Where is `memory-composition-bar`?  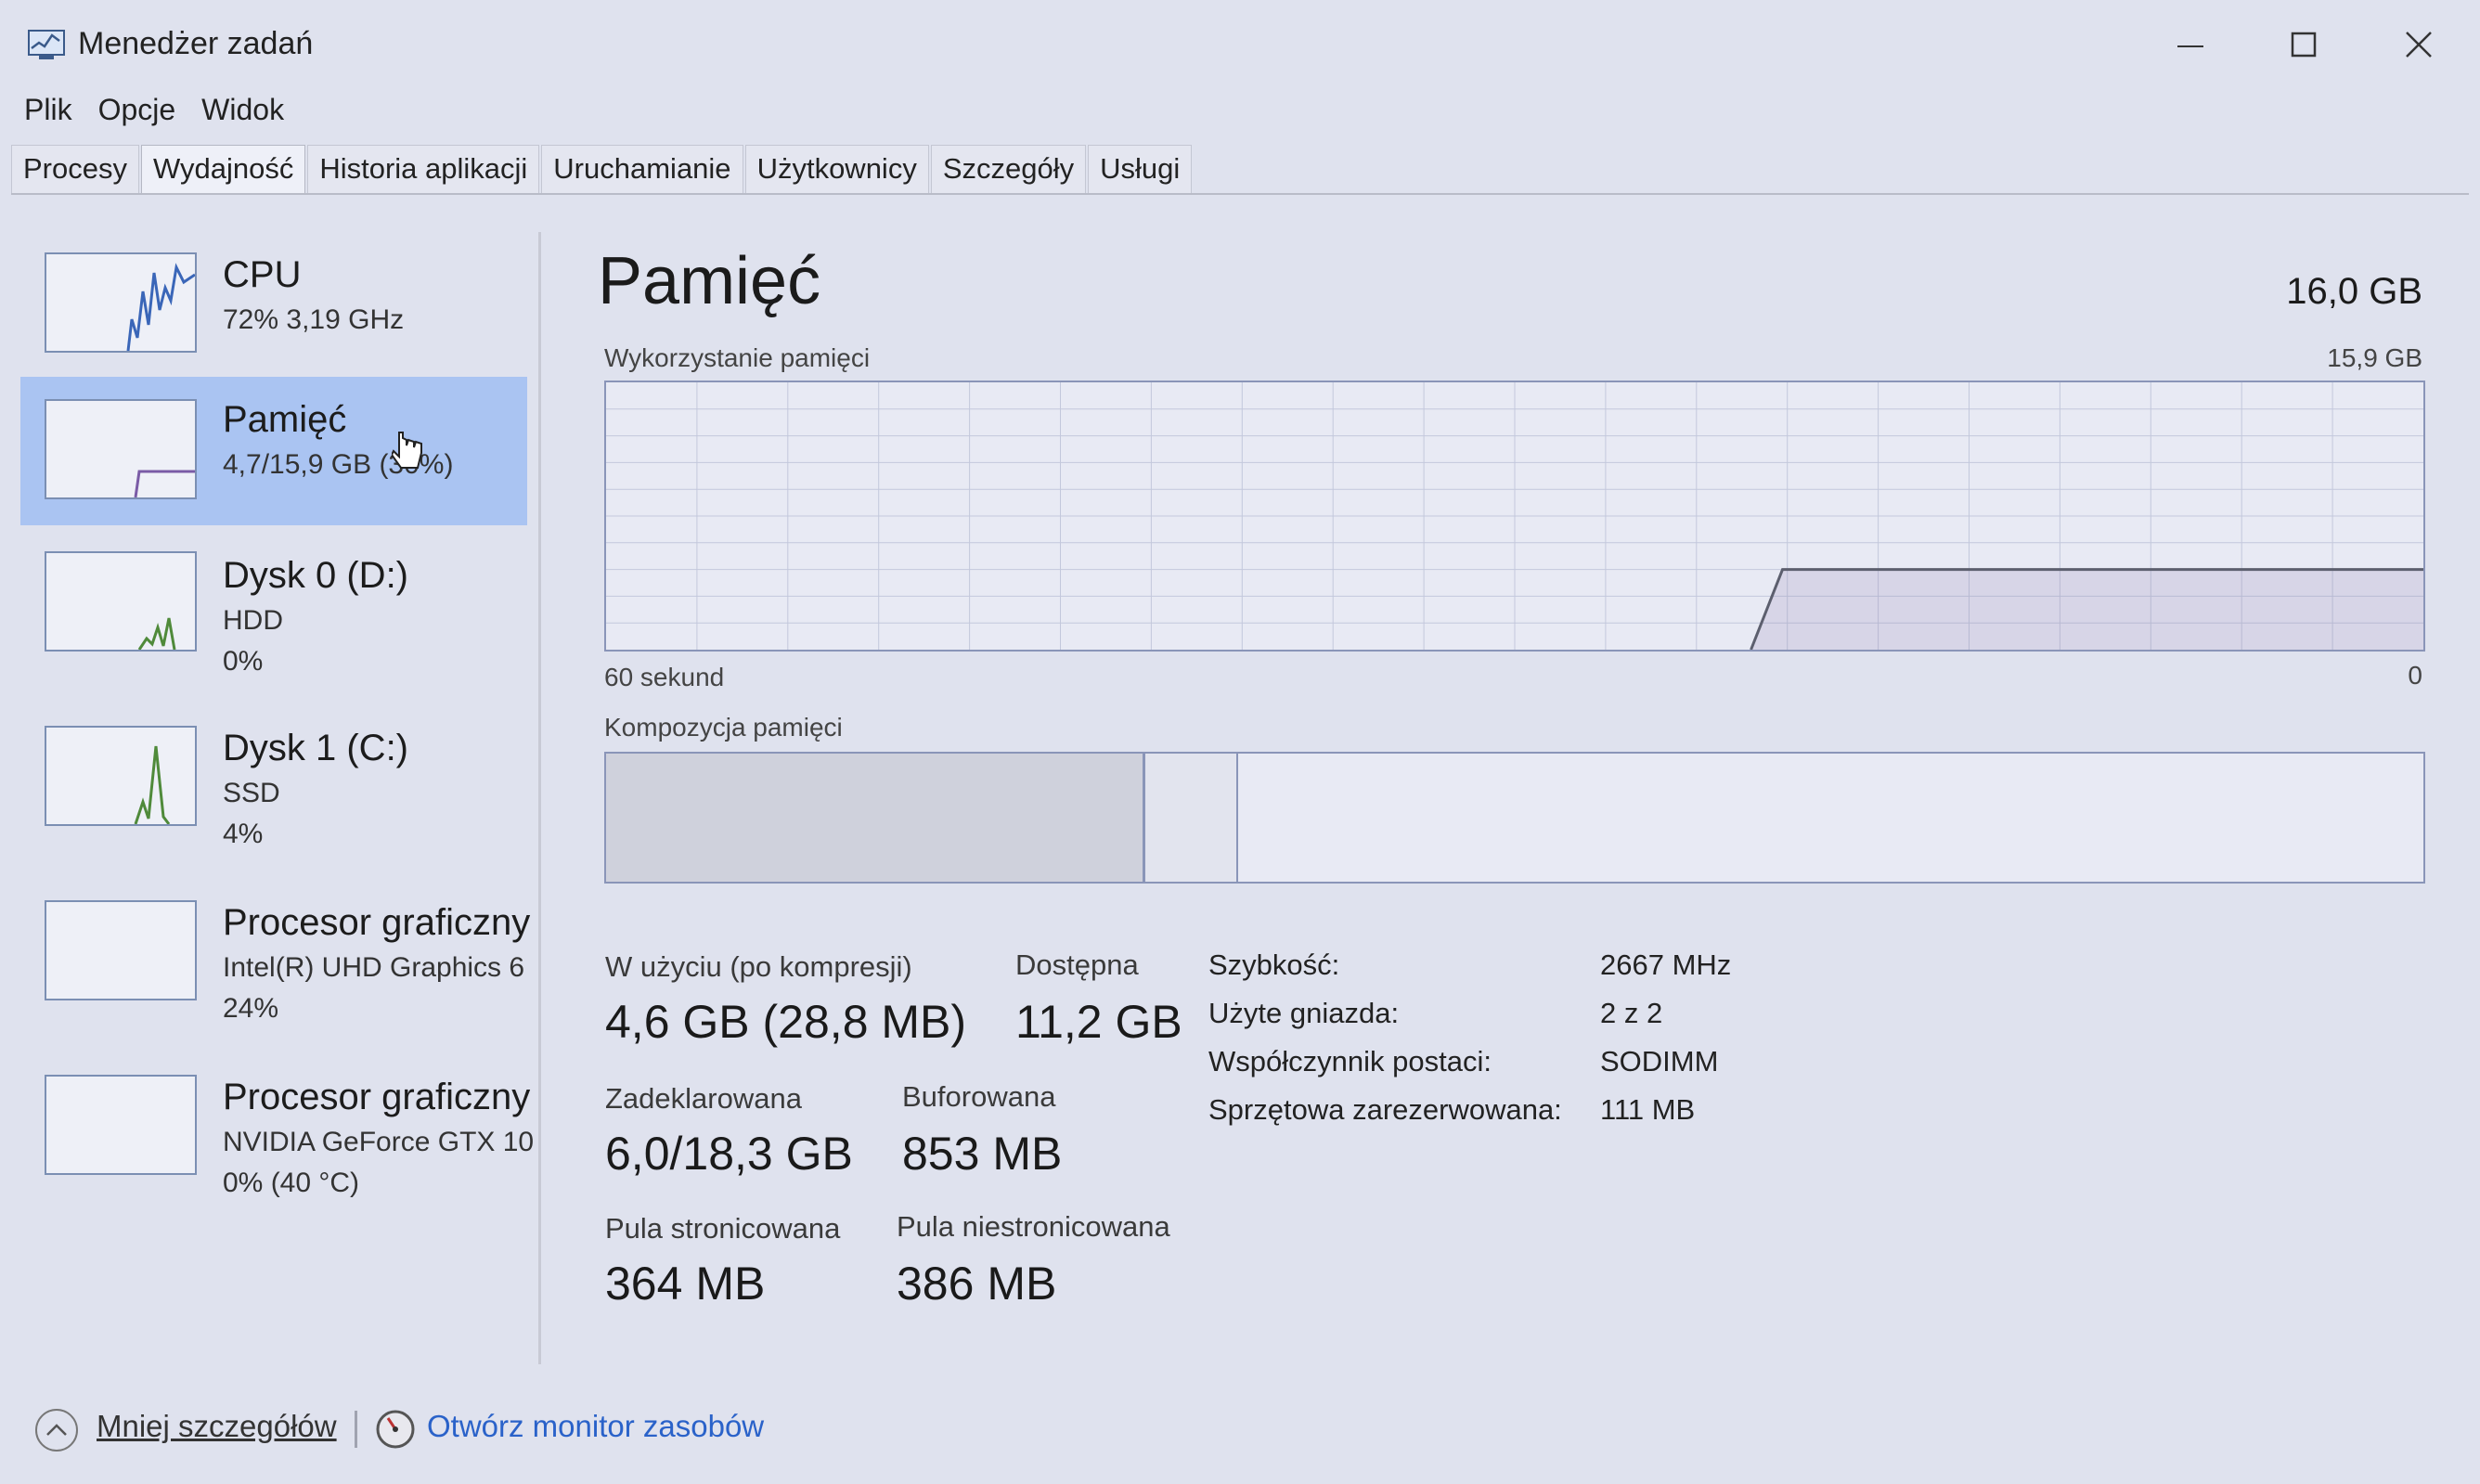
memory-composition-bar is located at coordinates (1514, 818).